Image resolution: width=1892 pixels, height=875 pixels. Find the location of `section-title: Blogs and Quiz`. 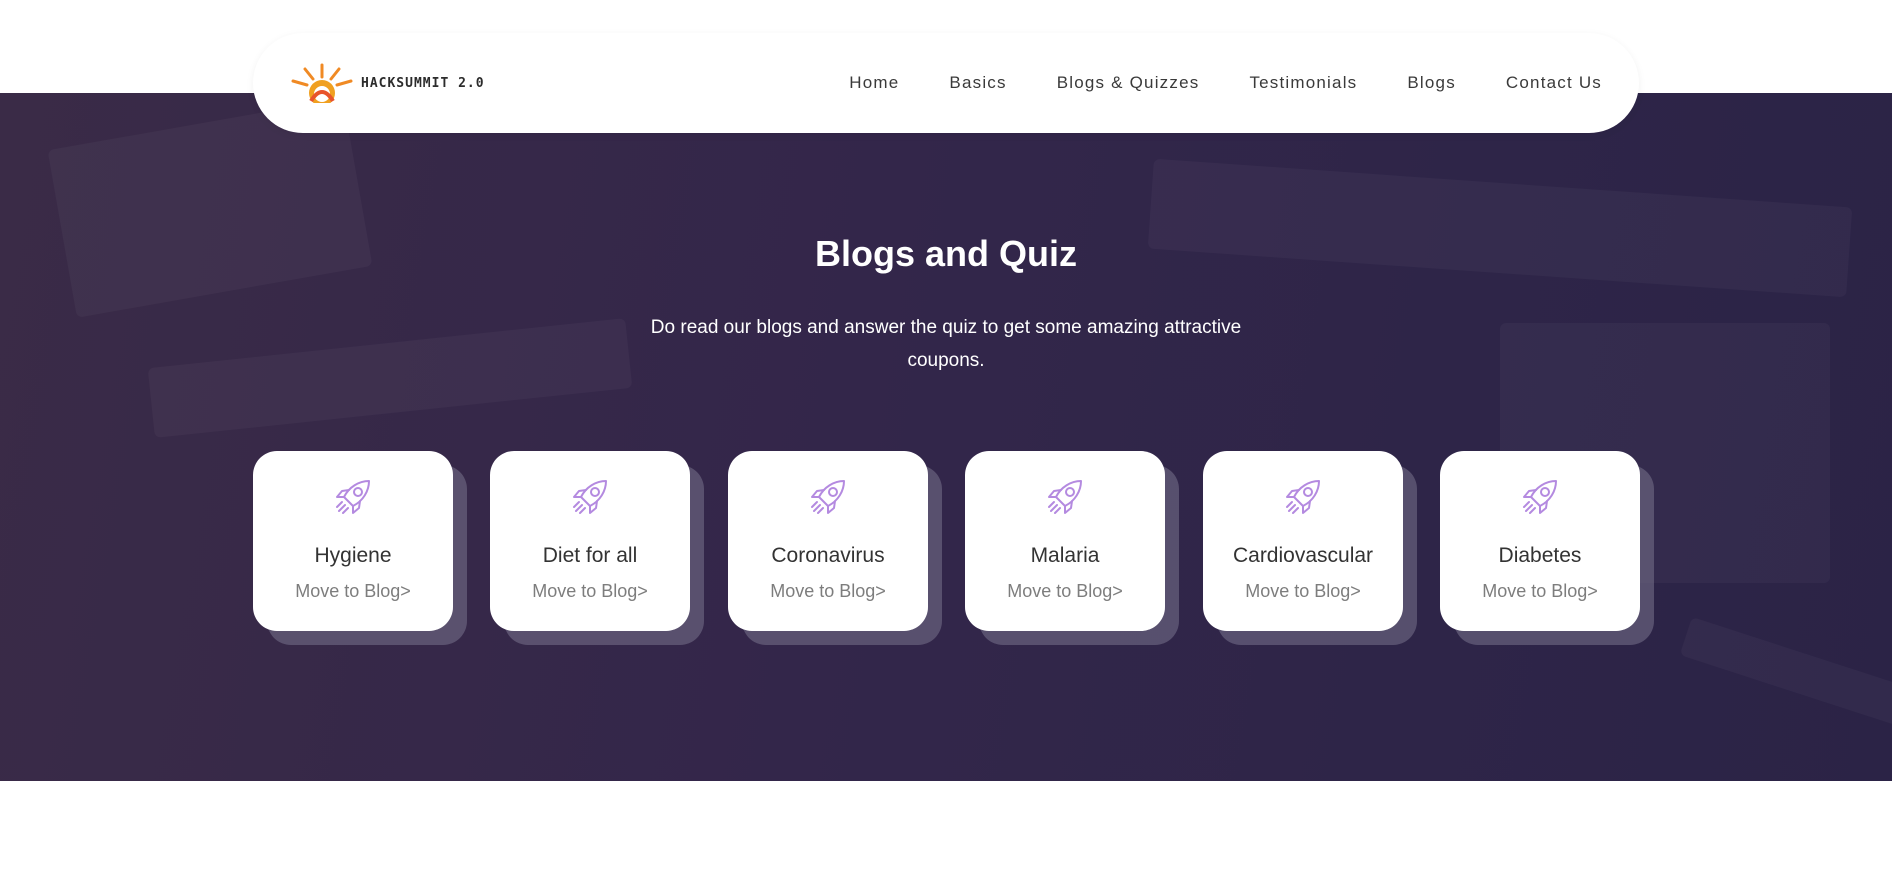

section-title: Blogs and Quiz is located at coordinates (945, 253).